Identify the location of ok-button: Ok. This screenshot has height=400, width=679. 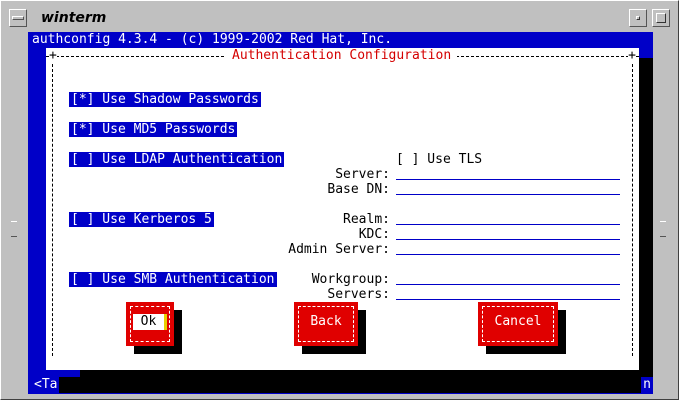
(150, 324).